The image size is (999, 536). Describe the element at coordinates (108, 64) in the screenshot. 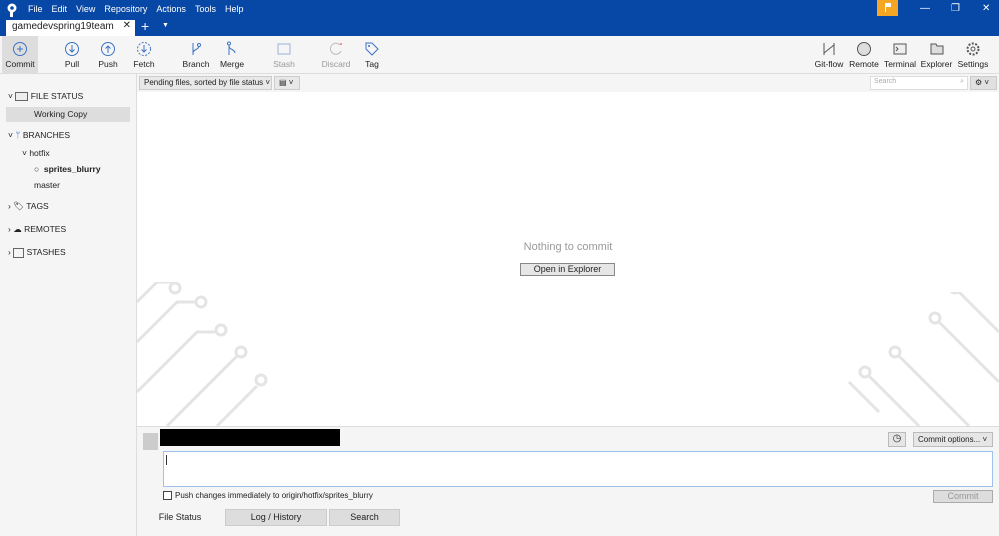

I see `push-label: Push` at that location.